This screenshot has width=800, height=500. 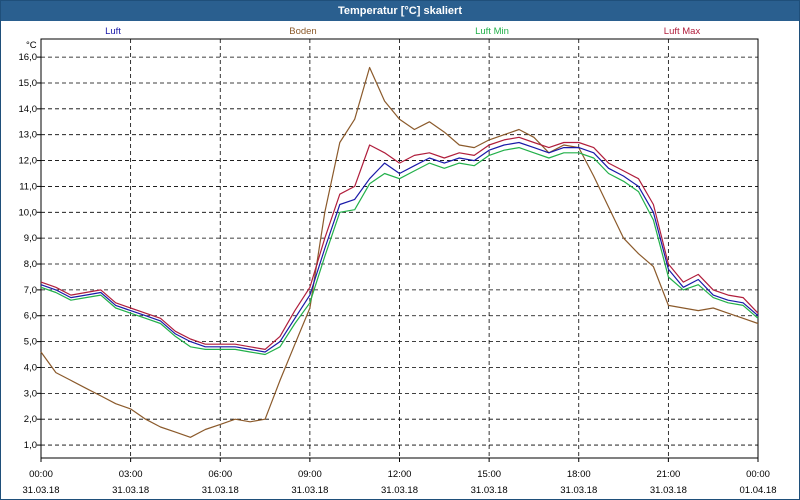 I want to click on y-tick-label: 9,0, so click(x=30, y=238).